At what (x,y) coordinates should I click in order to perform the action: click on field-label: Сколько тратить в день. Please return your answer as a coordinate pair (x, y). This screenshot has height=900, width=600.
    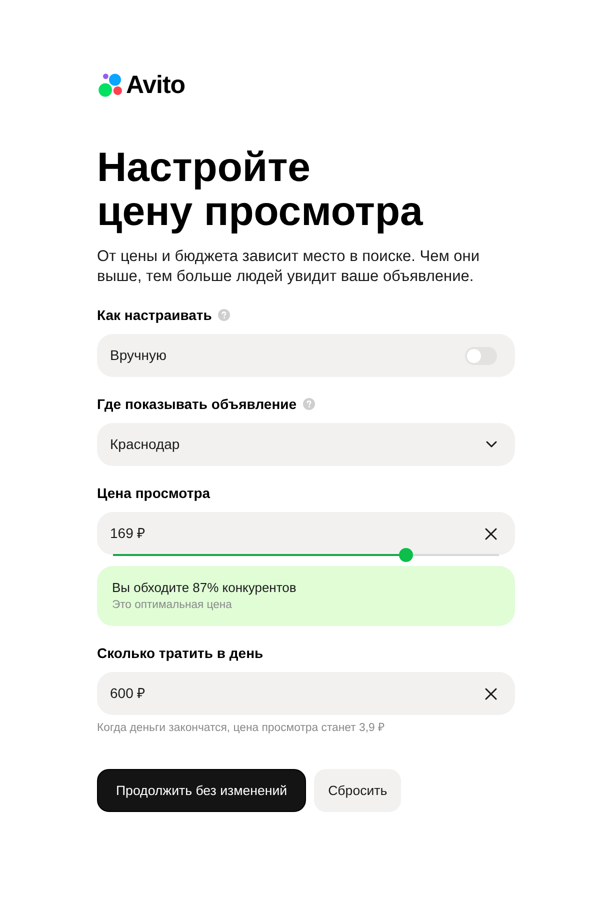
    Looking at the image, I should click on (180, 653).